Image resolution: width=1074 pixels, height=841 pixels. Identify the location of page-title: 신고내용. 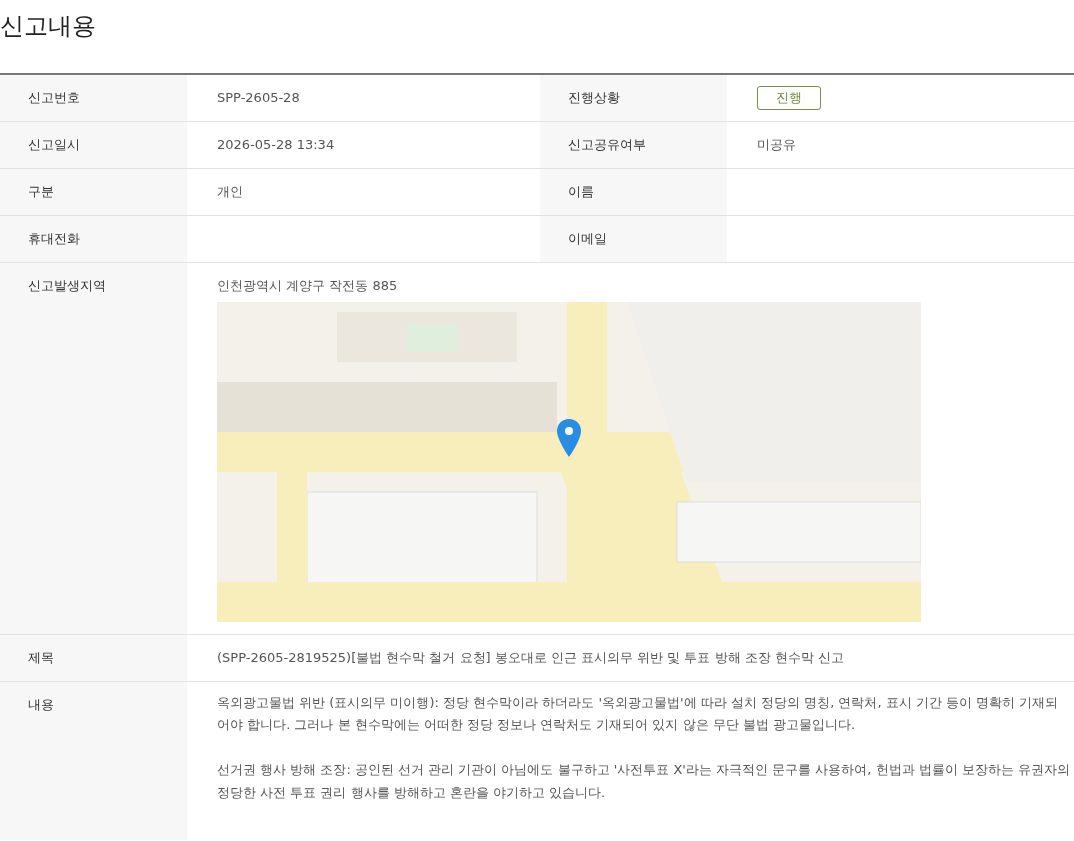
(48, 26).